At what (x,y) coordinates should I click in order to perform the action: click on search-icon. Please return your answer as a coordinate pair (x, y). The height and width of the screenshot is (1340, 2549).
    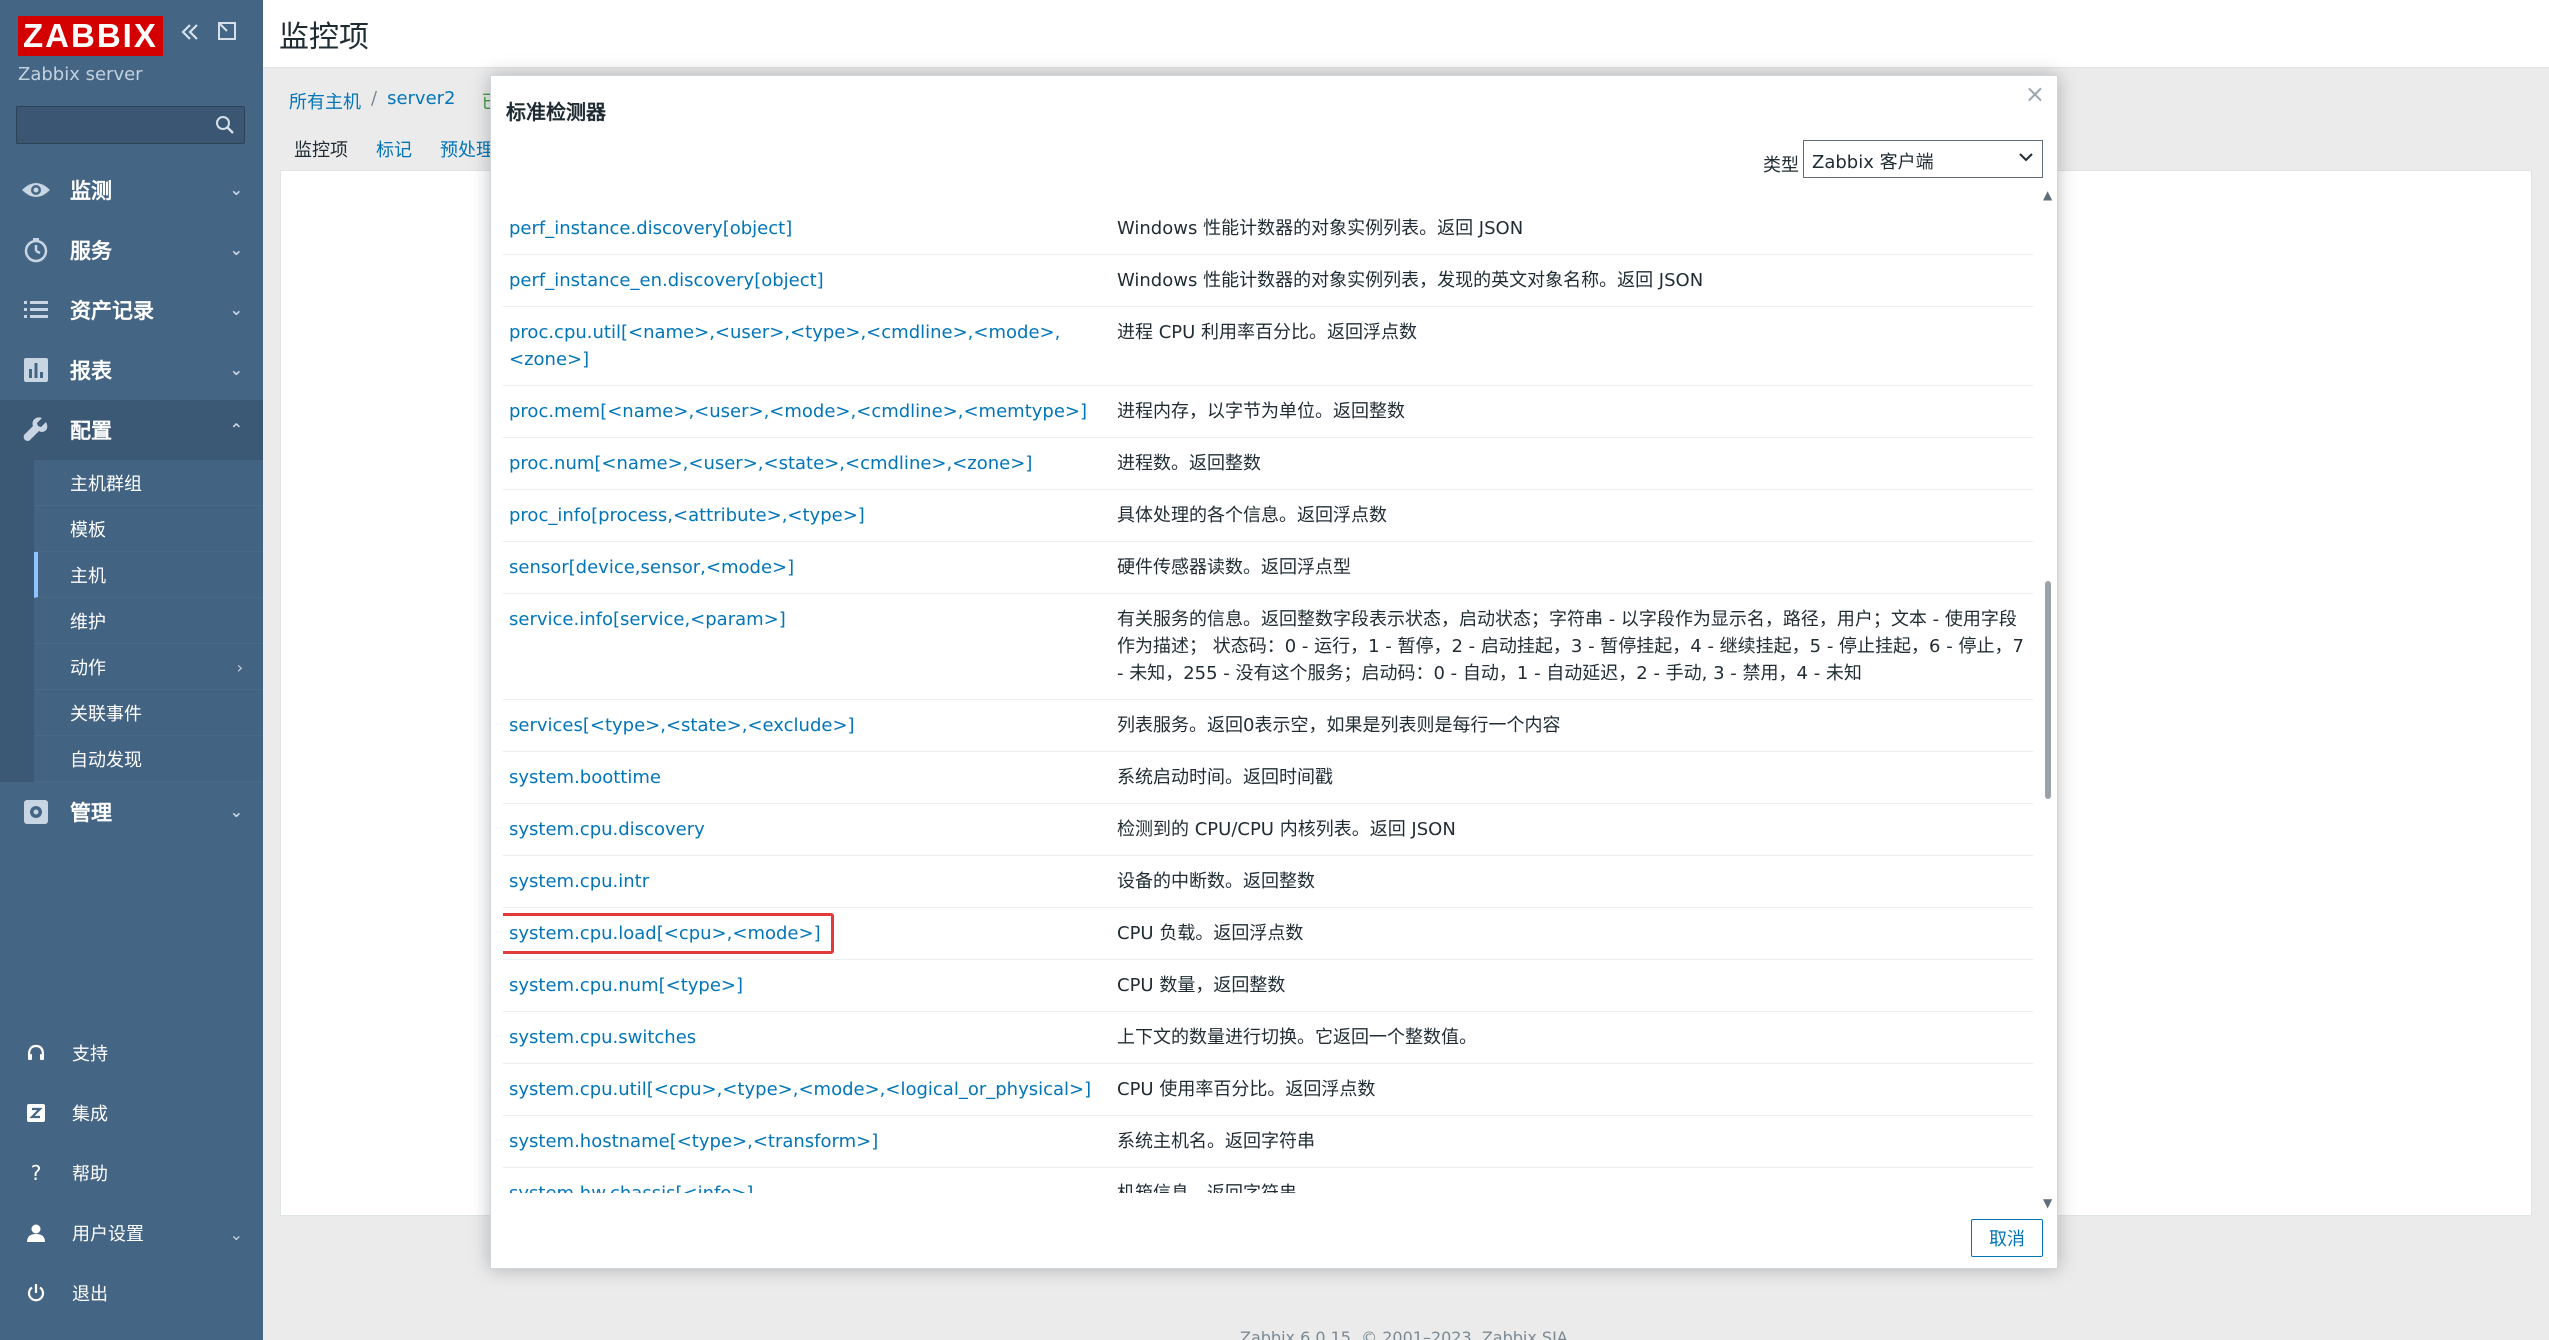
    Looking at the image, I should click on (225, 127).